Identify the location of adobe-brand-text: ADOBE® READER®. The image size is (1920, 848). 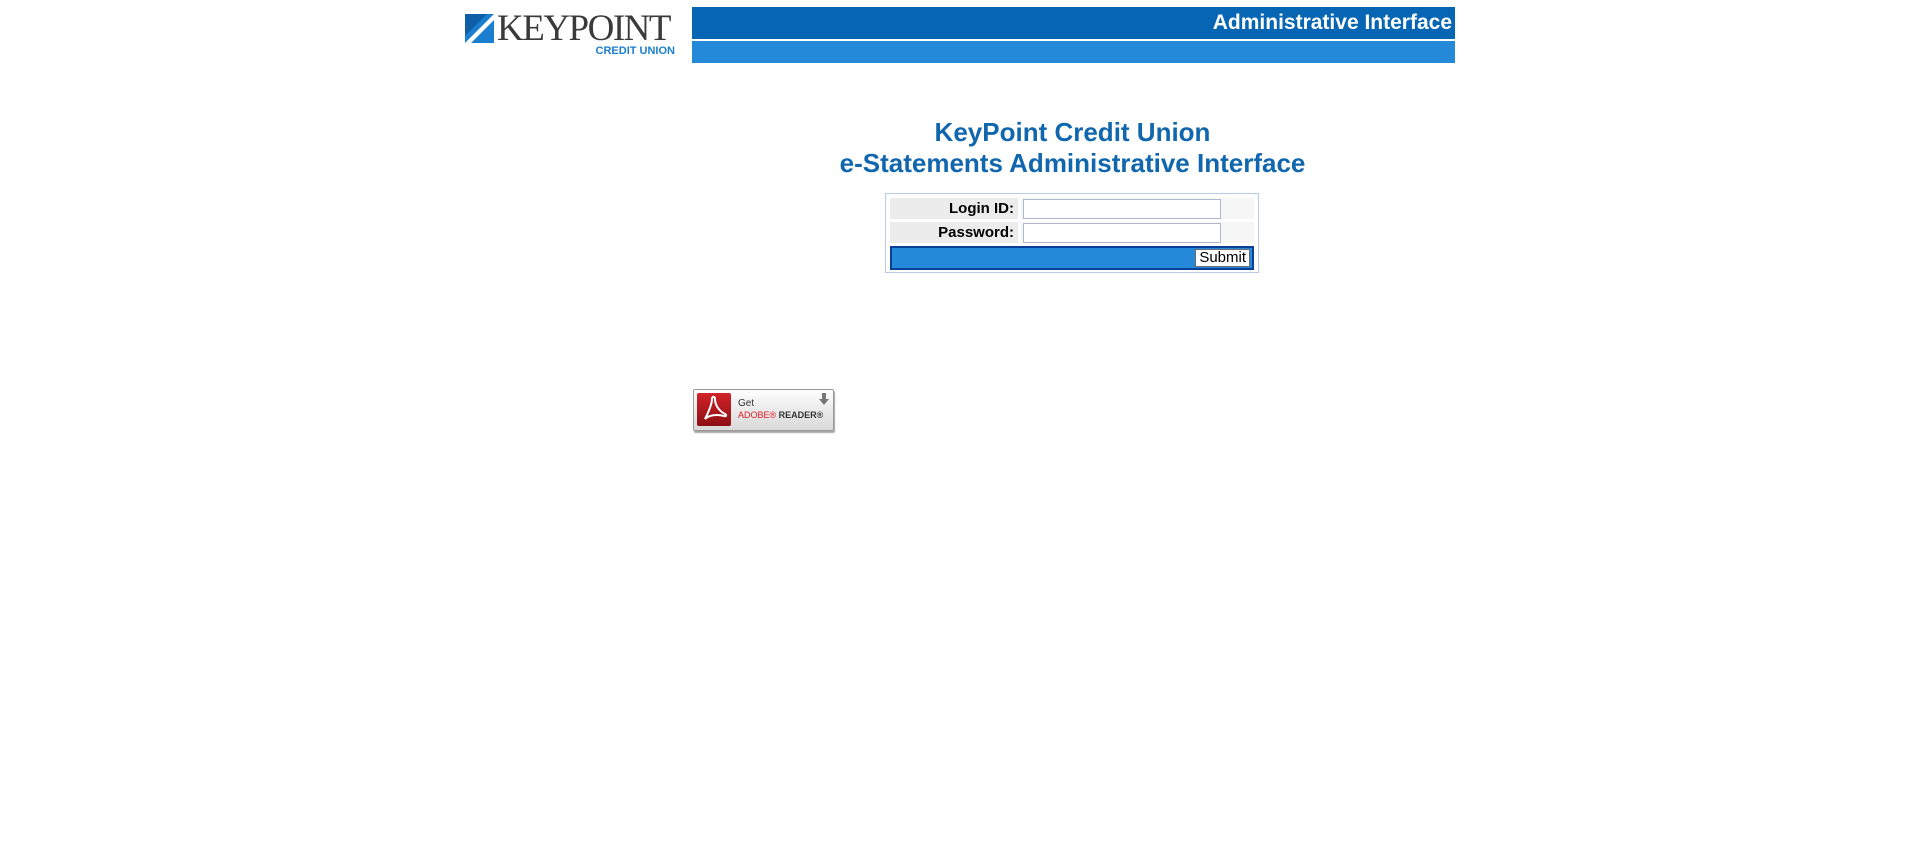
(780, 415).